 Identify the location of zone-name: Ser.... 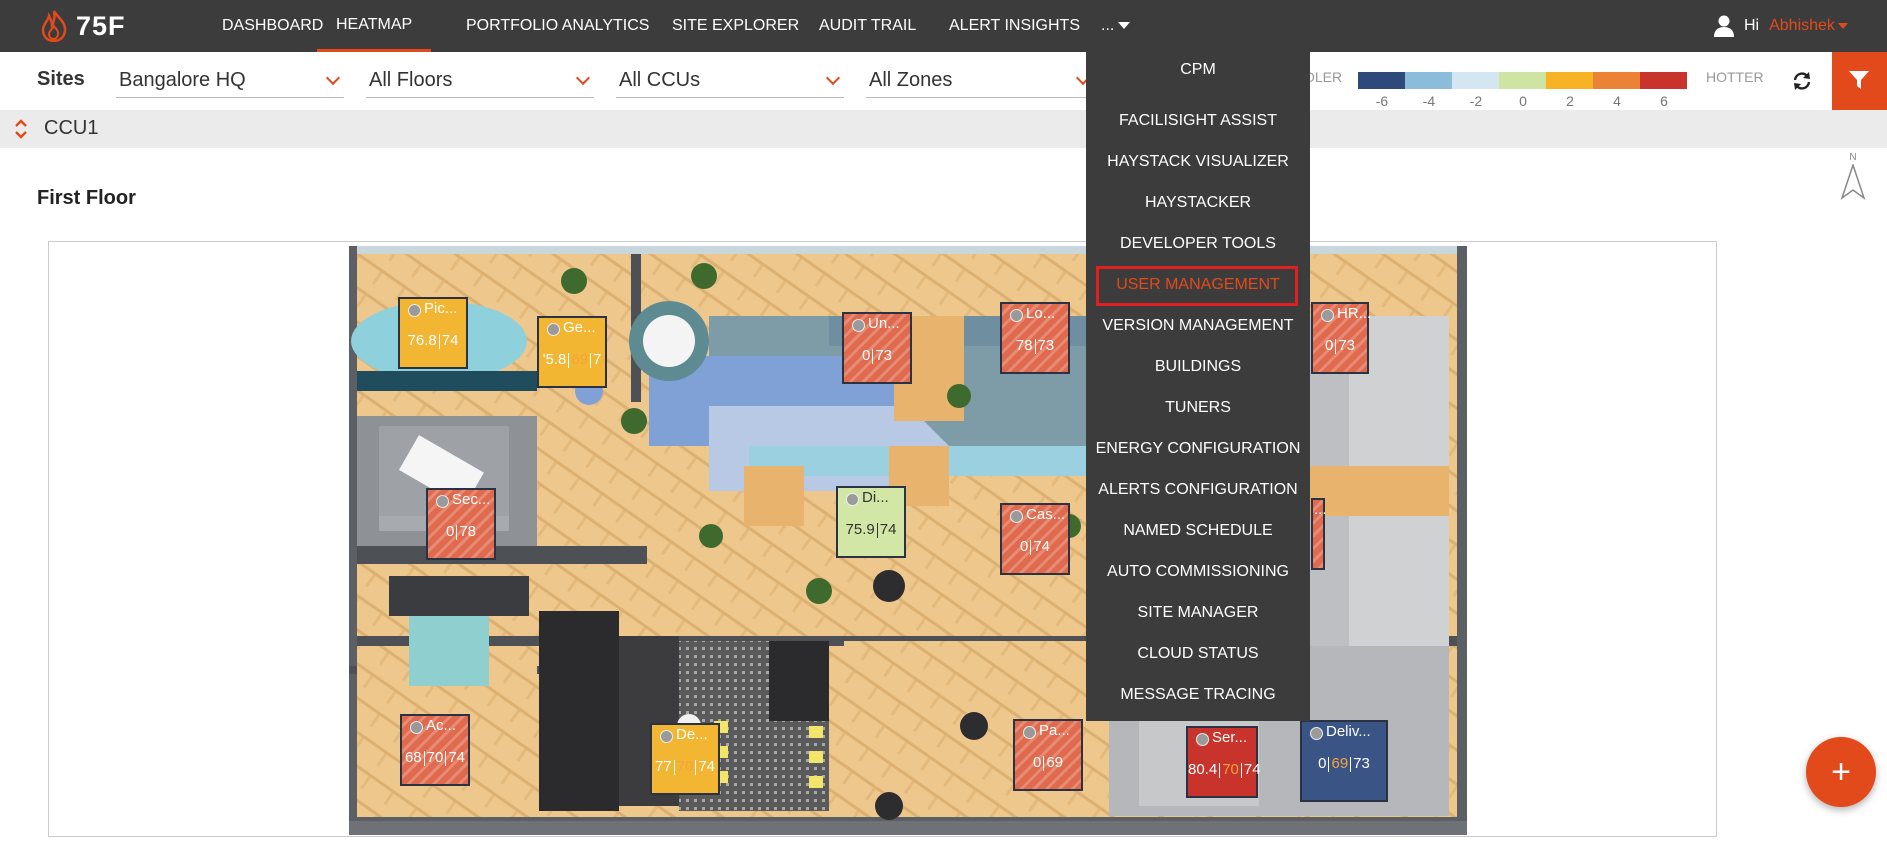
(1230, 737).